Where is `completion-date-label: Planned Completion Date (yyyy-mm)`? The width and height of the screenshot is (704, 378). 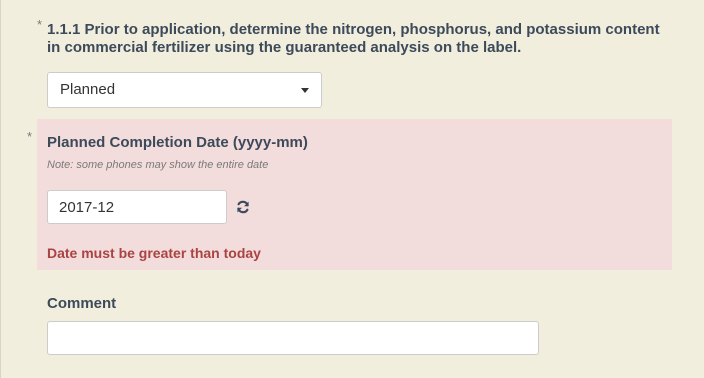 completion-date-label: Planned Completion Date (yyyy-mm) is located at coordinates (177, 142).